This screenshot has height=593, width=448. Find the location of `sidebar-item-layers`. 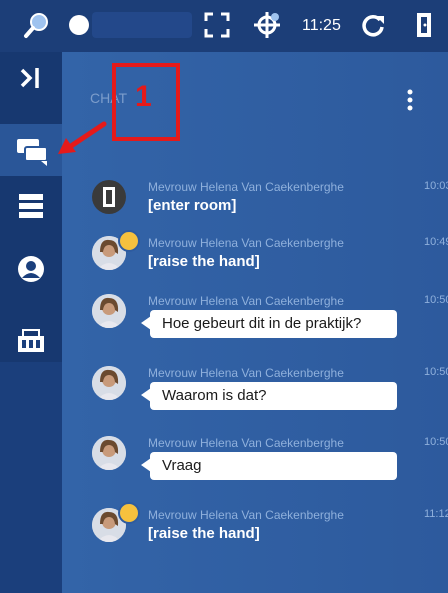

sidebar-item-layers is located at coordinates (31, 206).